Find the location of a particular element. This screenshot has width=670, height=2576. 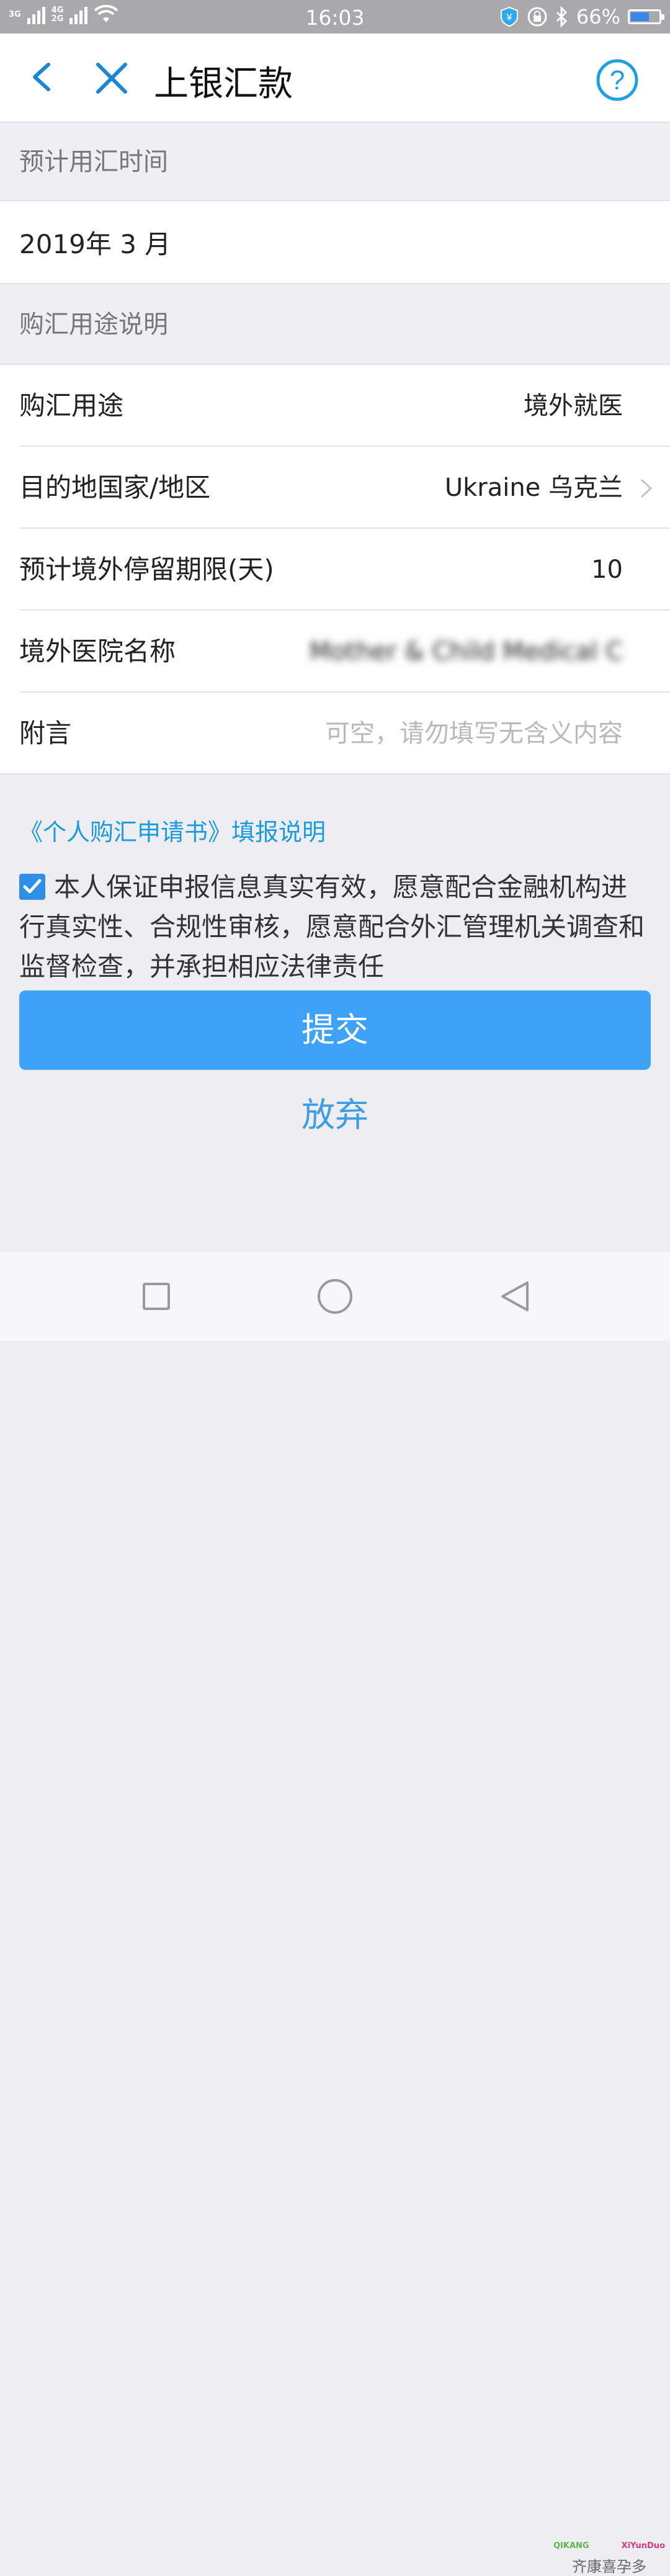

row-label: 目的地国家/地区 is located at coordinates (115, 488).